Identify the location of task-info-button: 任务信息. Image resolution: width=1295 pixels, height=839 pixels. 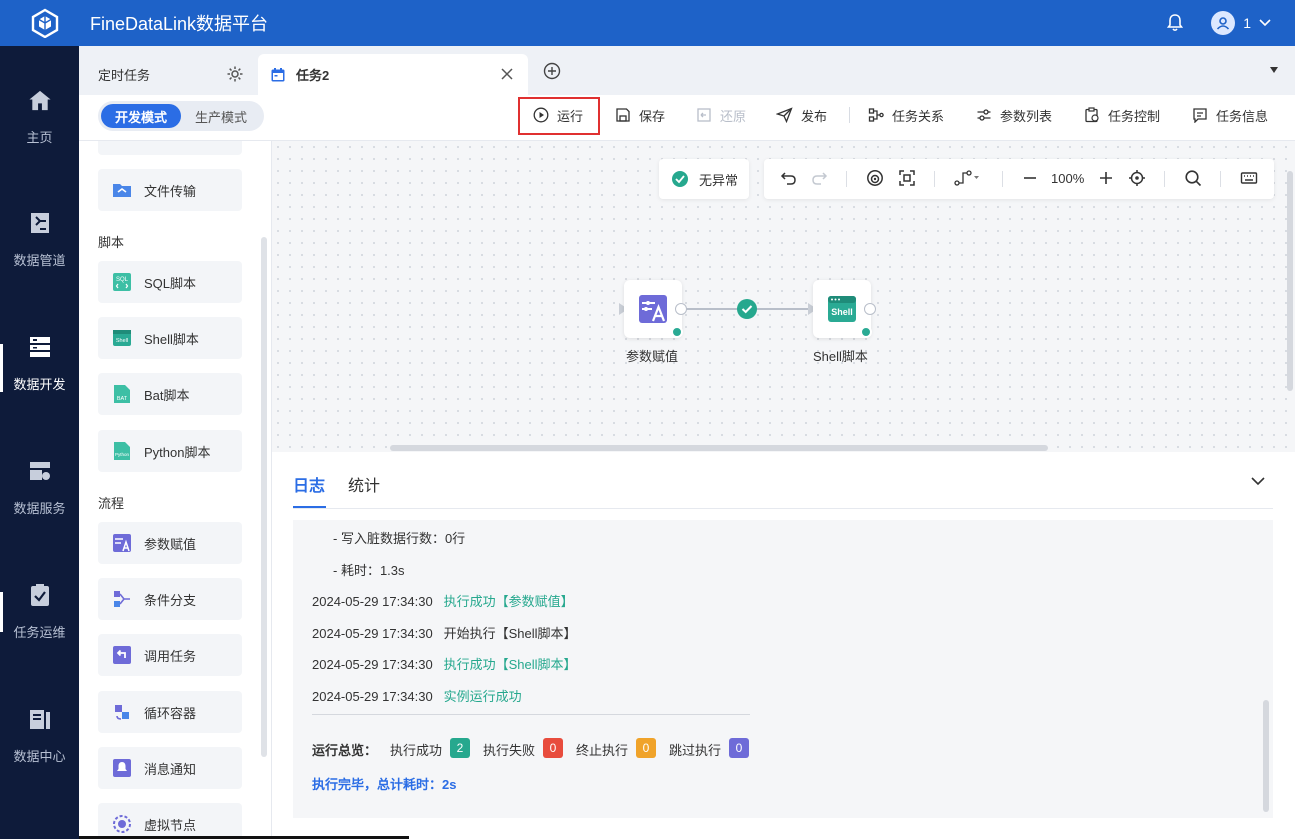
(1230, 115).